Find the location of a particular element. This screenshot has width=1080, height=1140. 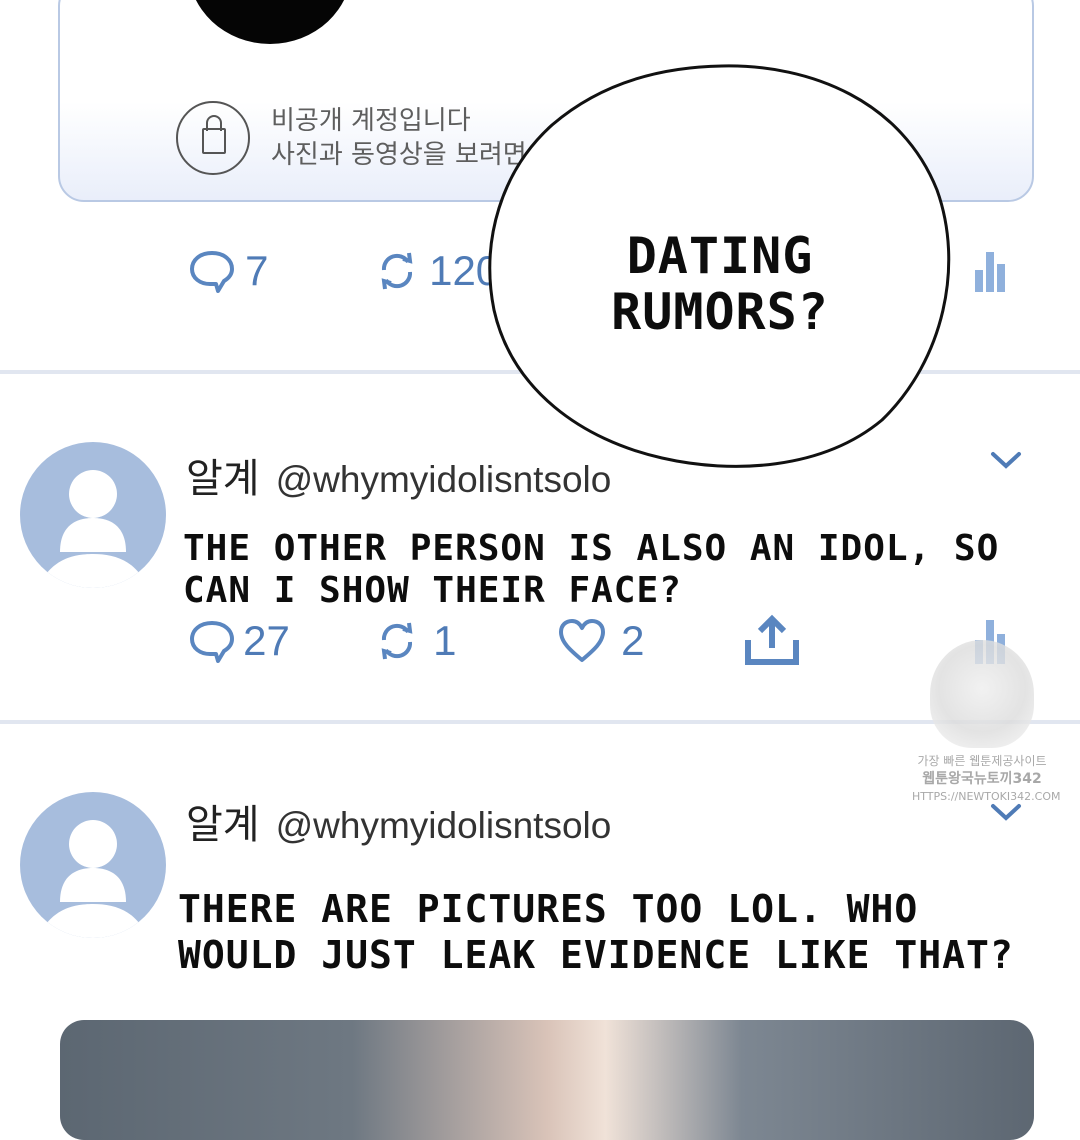

reply-count: 27 is located at coordinates (266, 640).